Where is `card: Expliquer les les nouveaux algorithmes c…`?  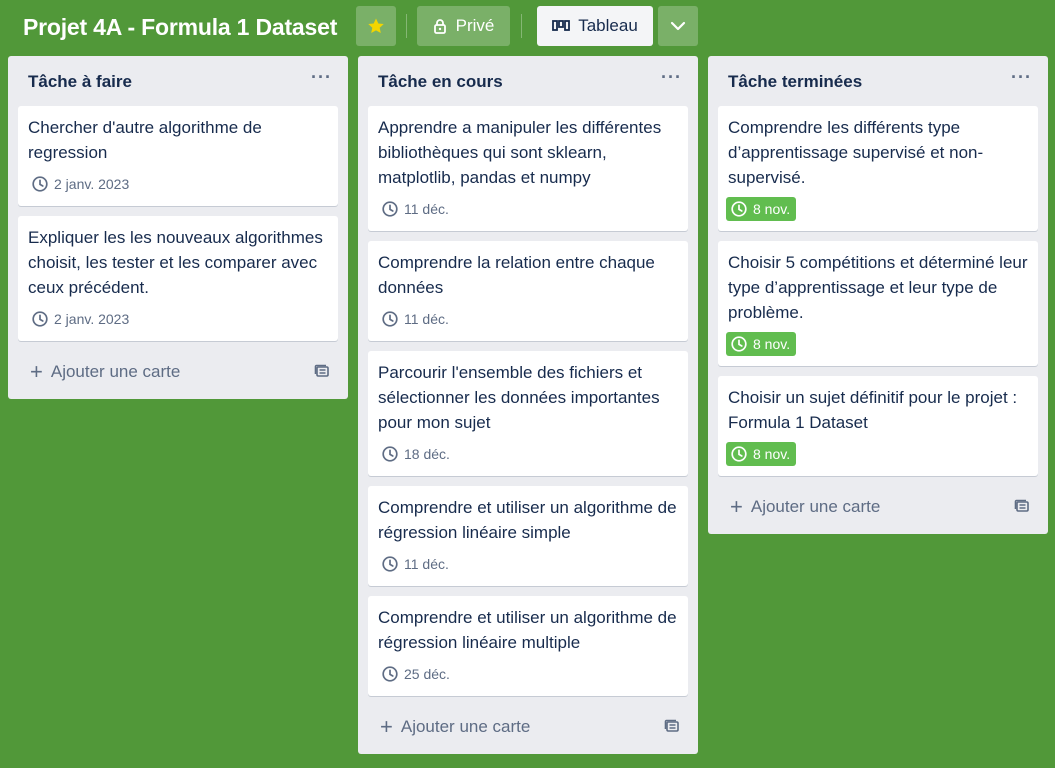
card: Expliquer les les nouveaux algorithmes c… is located at coordinates (178, 278).